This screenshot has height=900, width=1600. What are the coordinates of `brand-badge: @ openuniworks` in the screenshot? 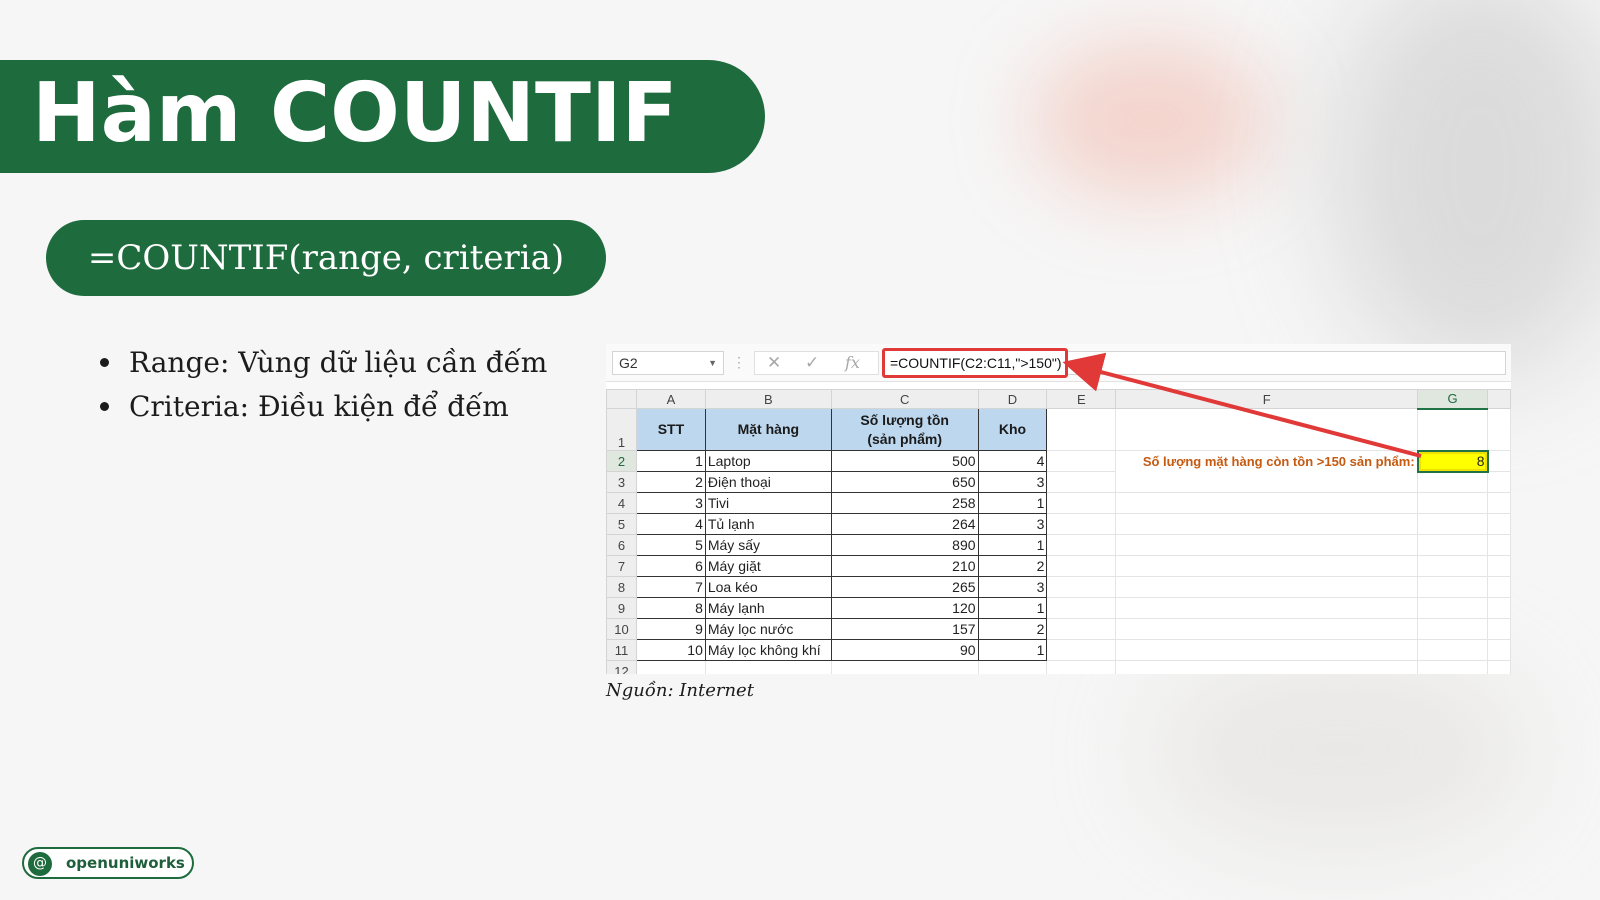 It's located at (108, 863).